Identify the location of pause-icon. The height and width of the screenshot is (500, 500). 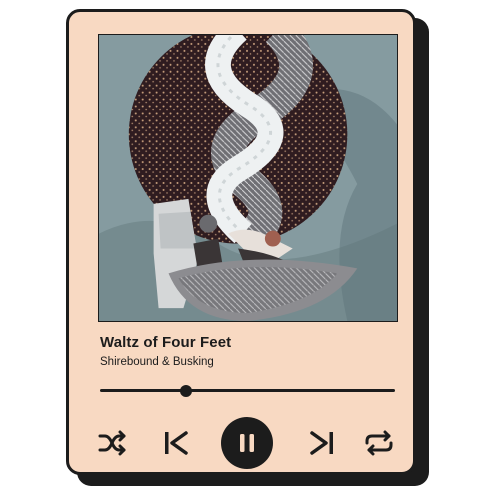
(247, 443).